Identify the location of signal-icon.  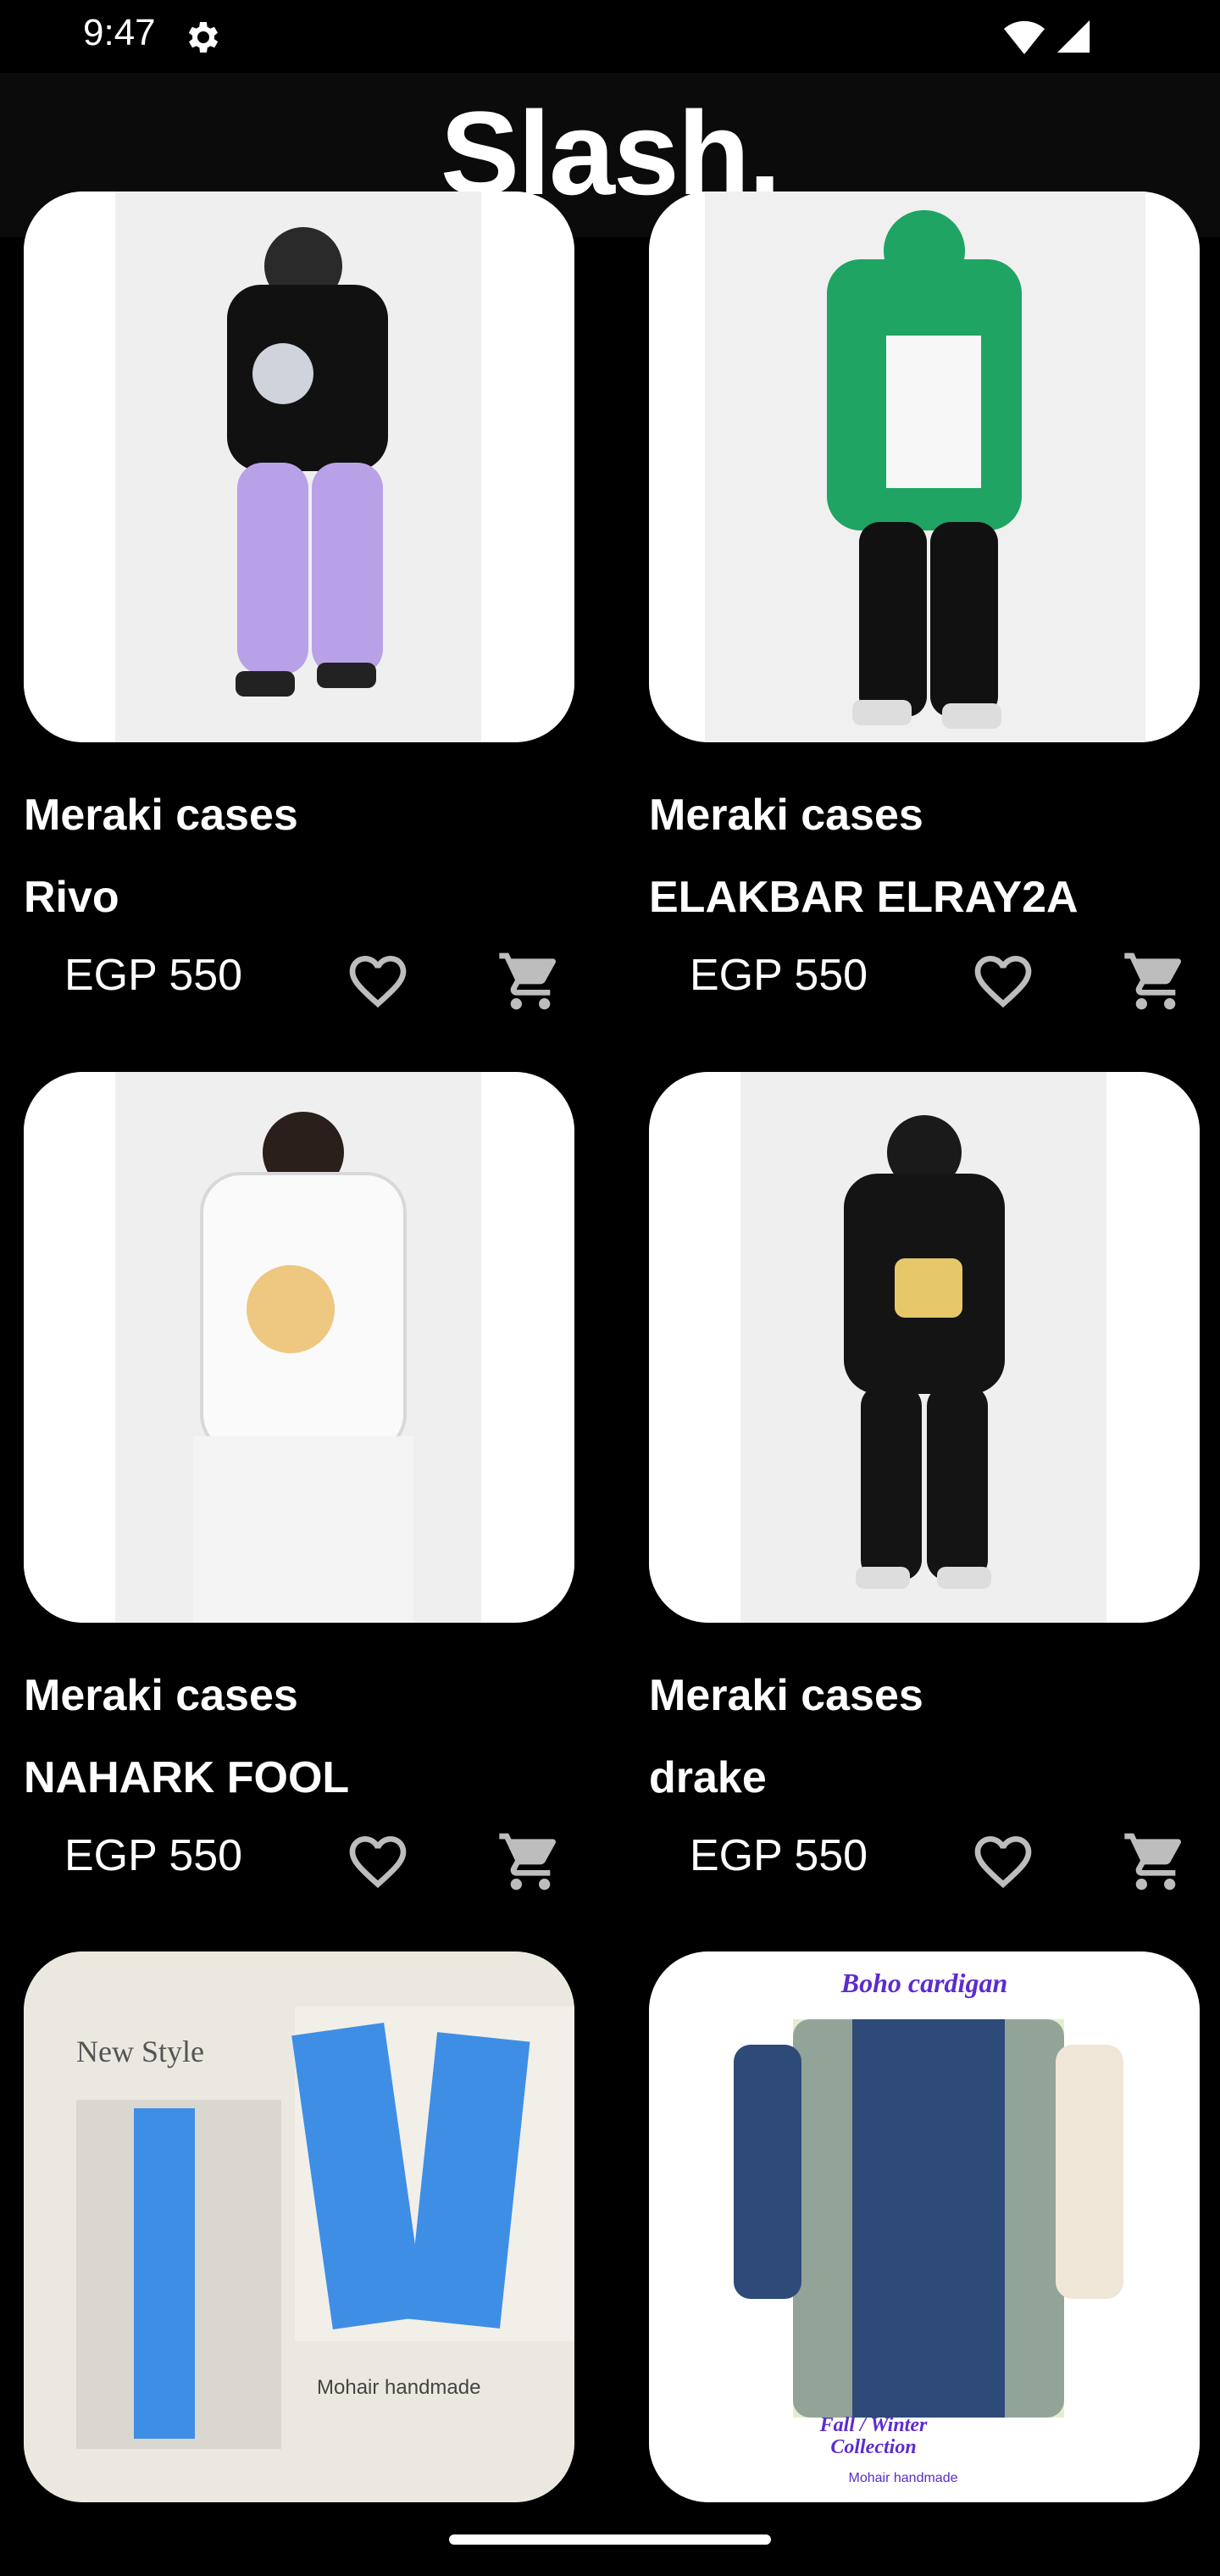
(1073, 36).